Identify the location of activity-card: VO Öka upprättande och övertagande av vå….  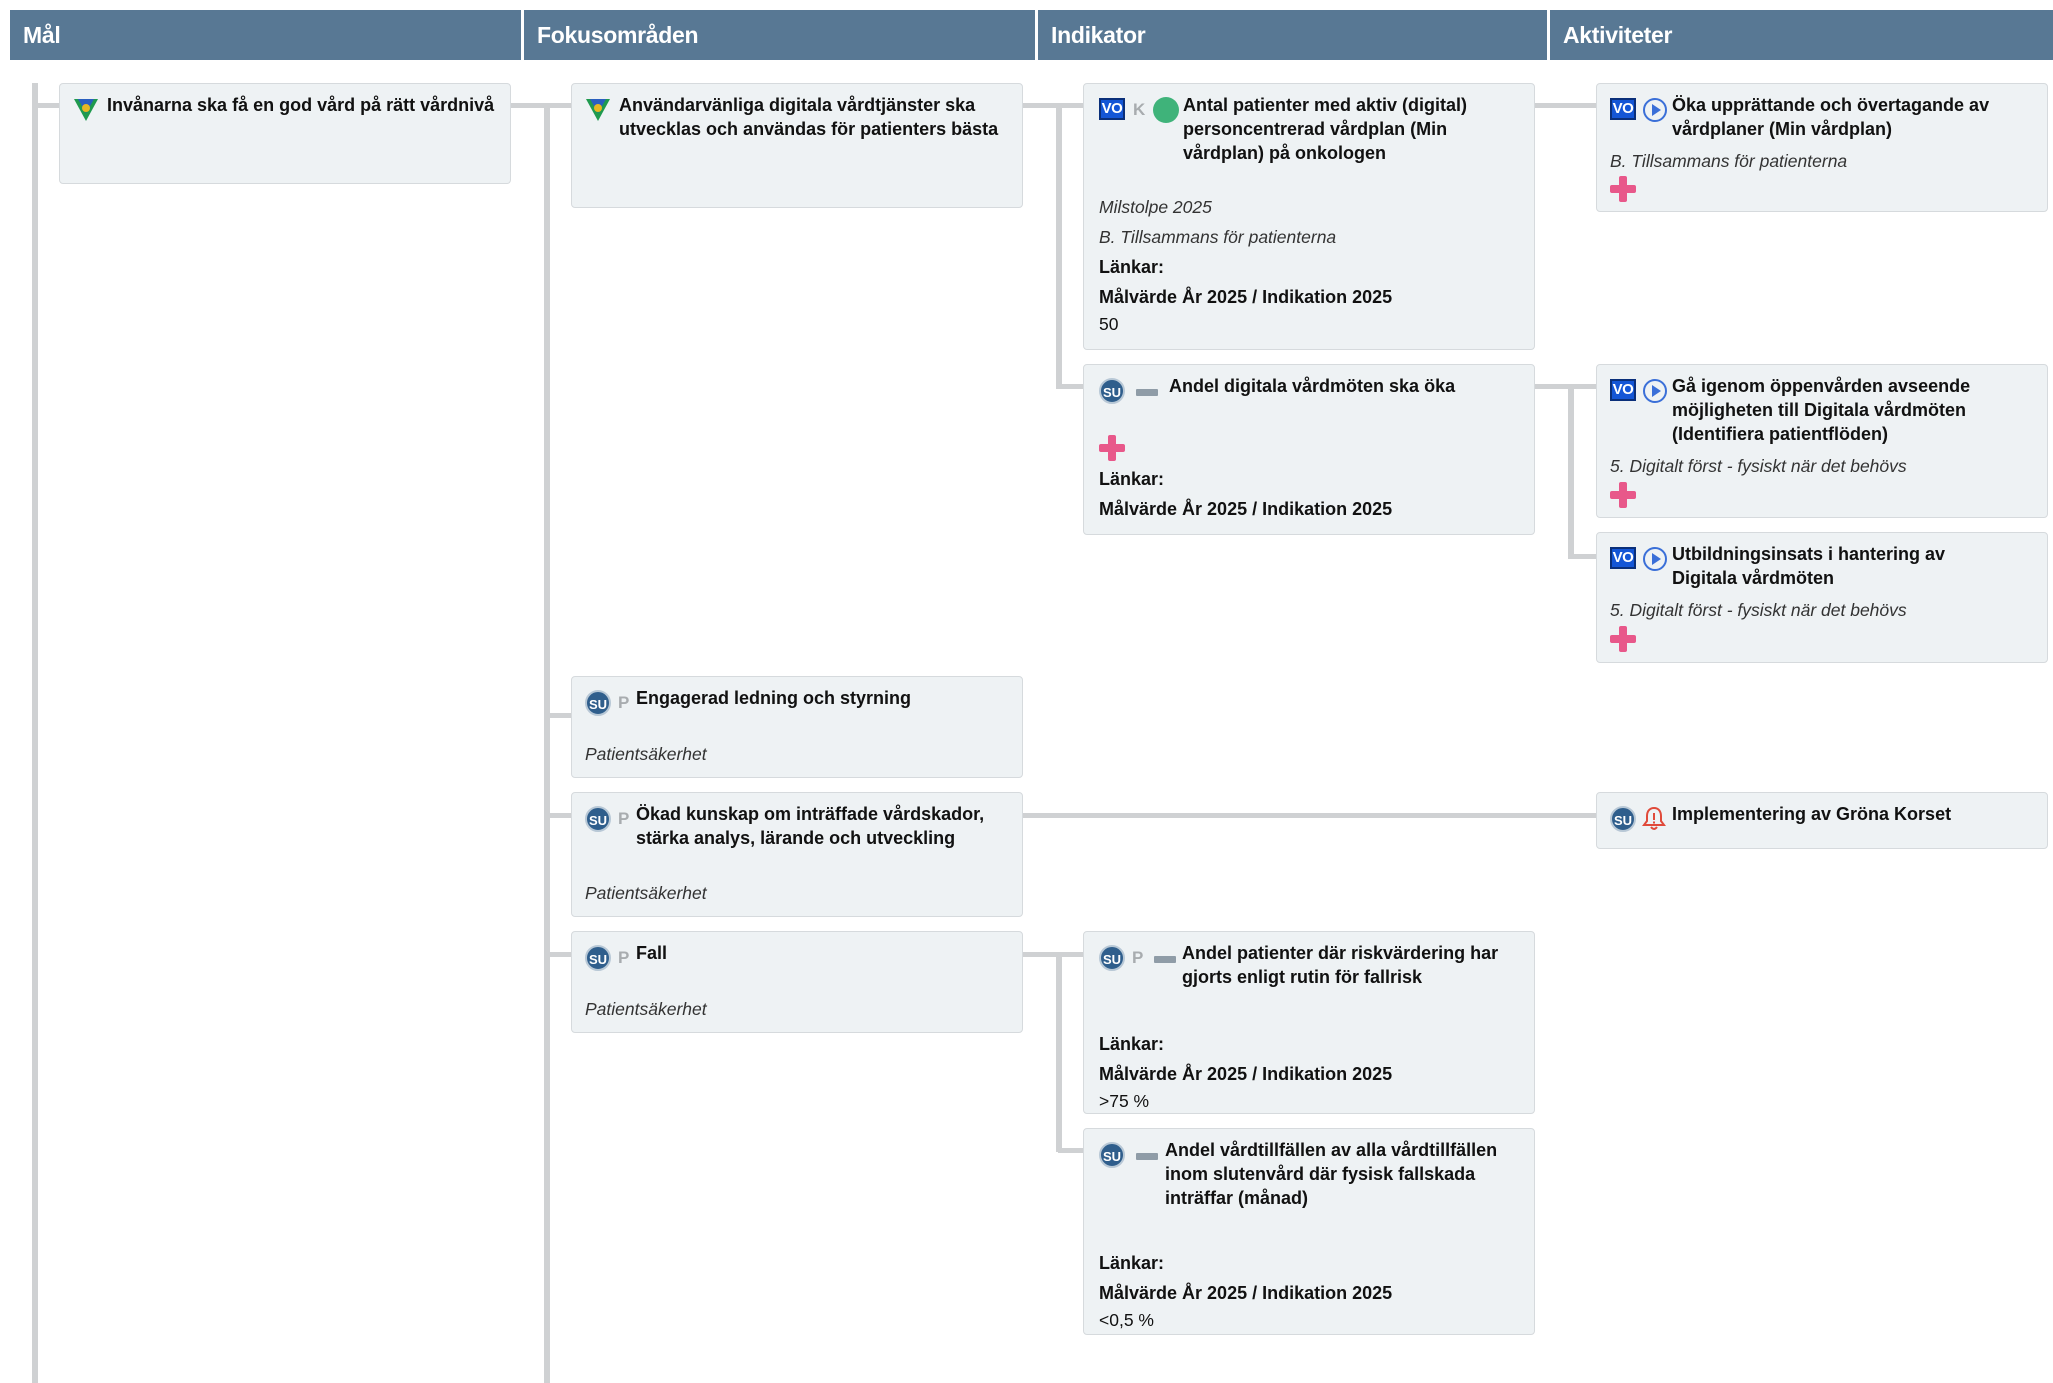
(1822, 147).